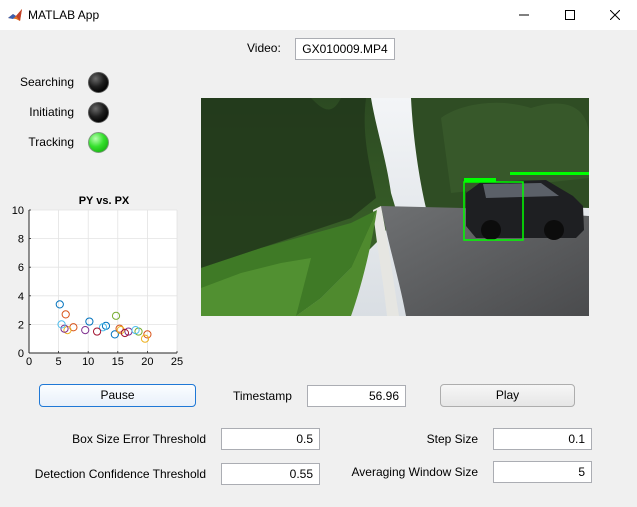 The width and height of the screenshot is (637, 507). Describe the element at coordinates (21, 268) in the screenshot. I see `y-tick-label: 6` at that location.